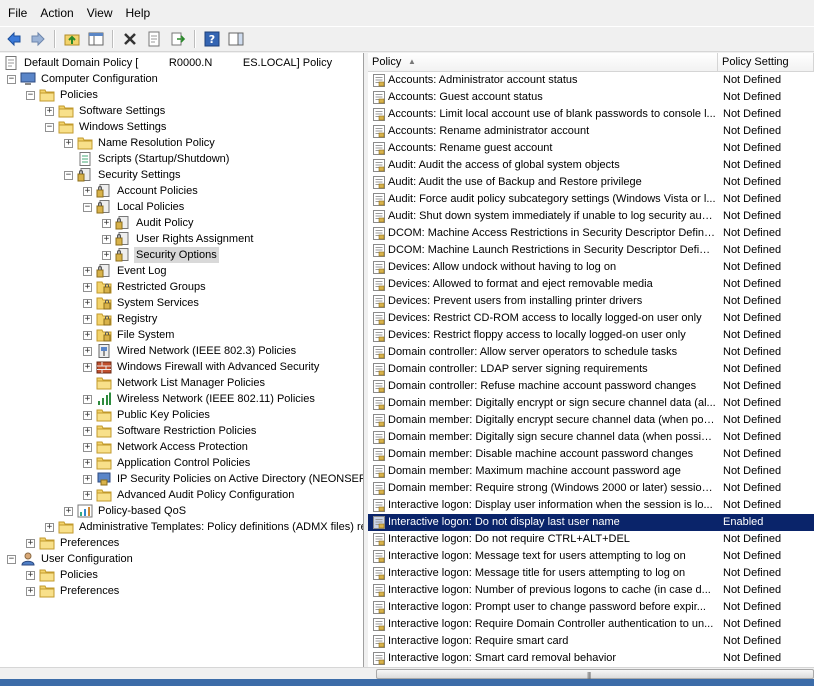 The image size is (814, 686). I want to click on tree-item: + Wired Network (IEEE 802.3) Policies, so click(190, 351).